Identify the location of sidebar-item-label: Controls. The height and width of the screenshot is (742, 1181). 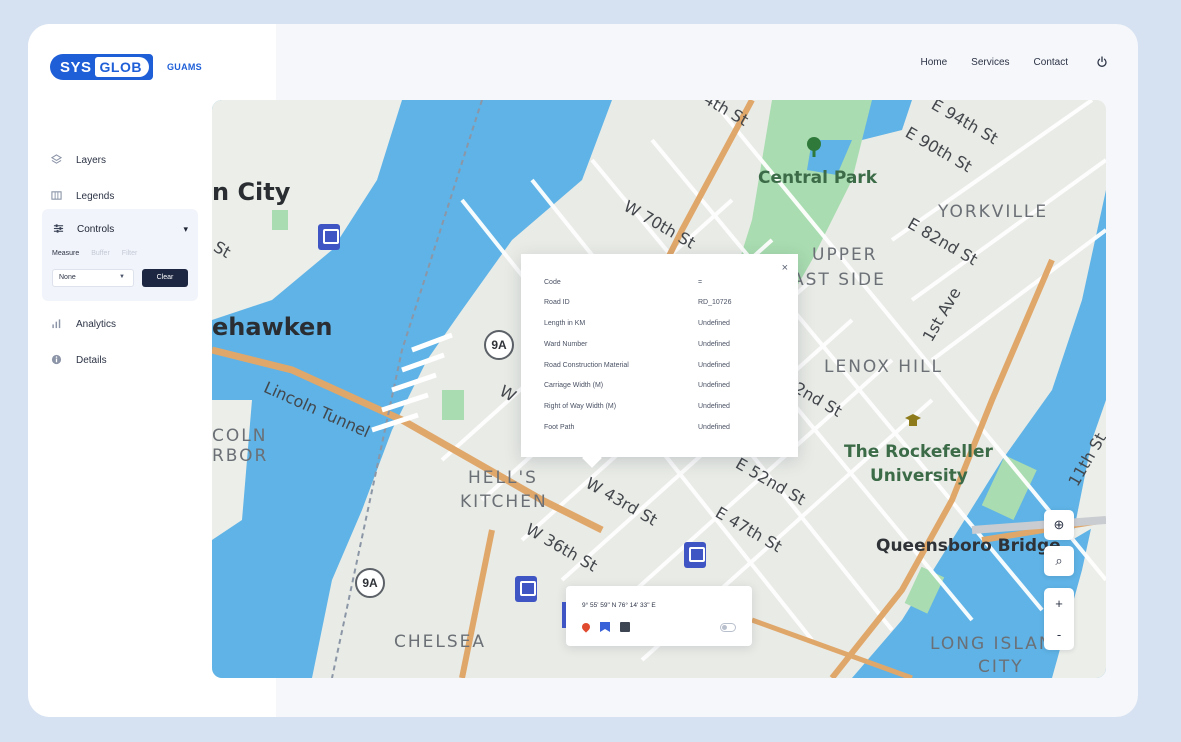
(96, 229).